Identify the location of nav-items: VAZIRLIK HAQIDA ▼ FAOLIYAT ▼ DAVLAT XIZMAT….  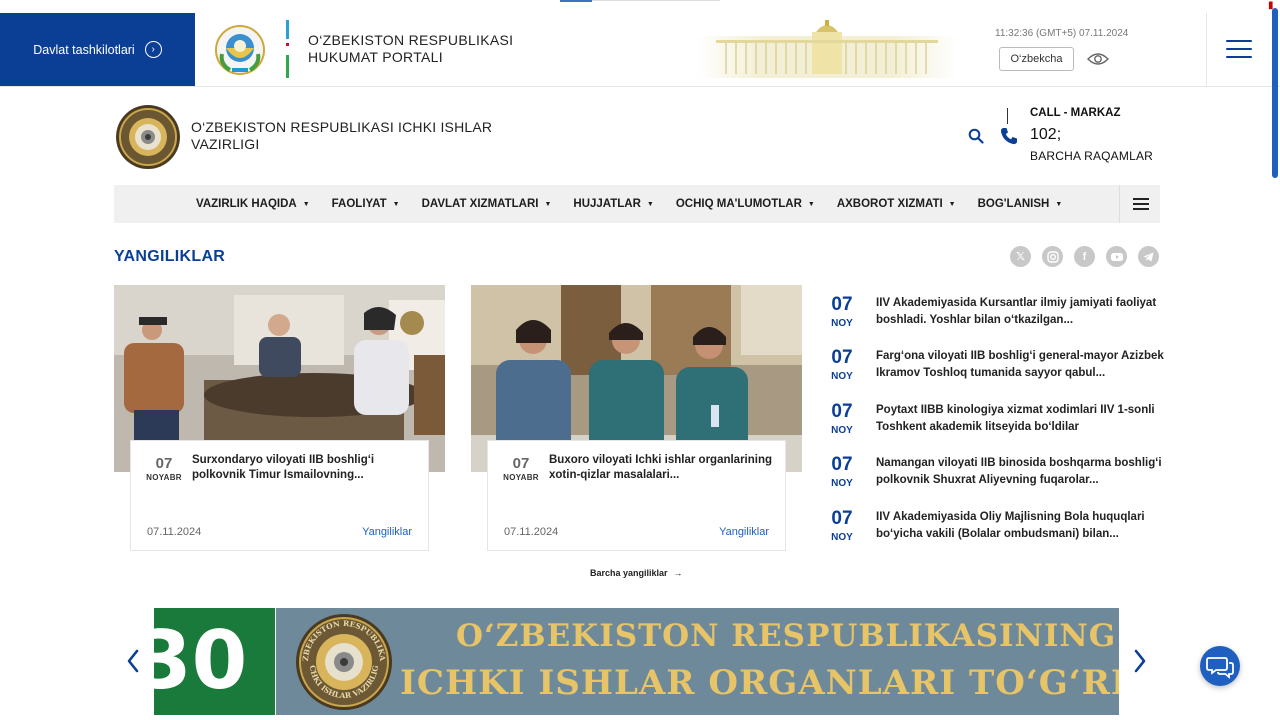
(629, 204).